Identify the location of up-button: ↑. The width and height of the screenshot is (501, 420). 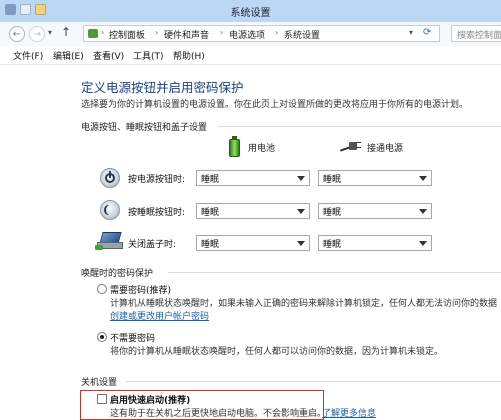
(66, 32).